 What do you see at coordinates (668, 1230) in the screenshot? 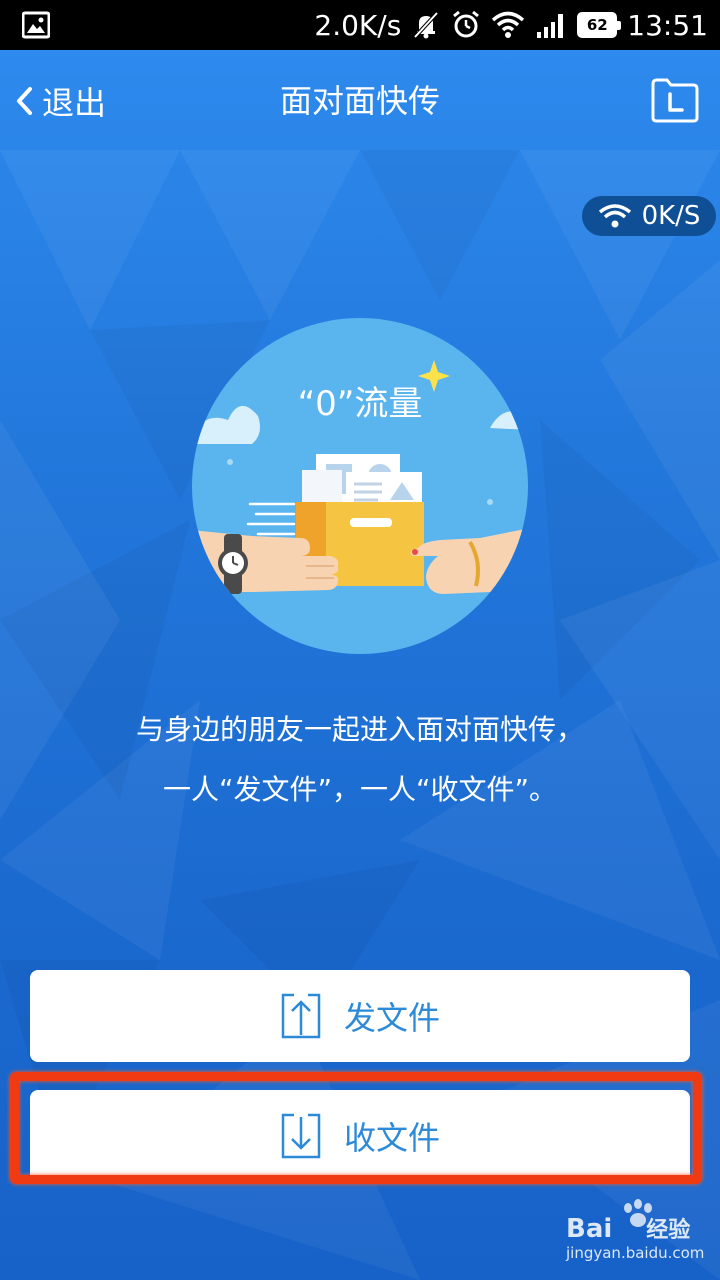
I see `watermark-brand-suffix: 经验` at bounding box center [668, 1230].